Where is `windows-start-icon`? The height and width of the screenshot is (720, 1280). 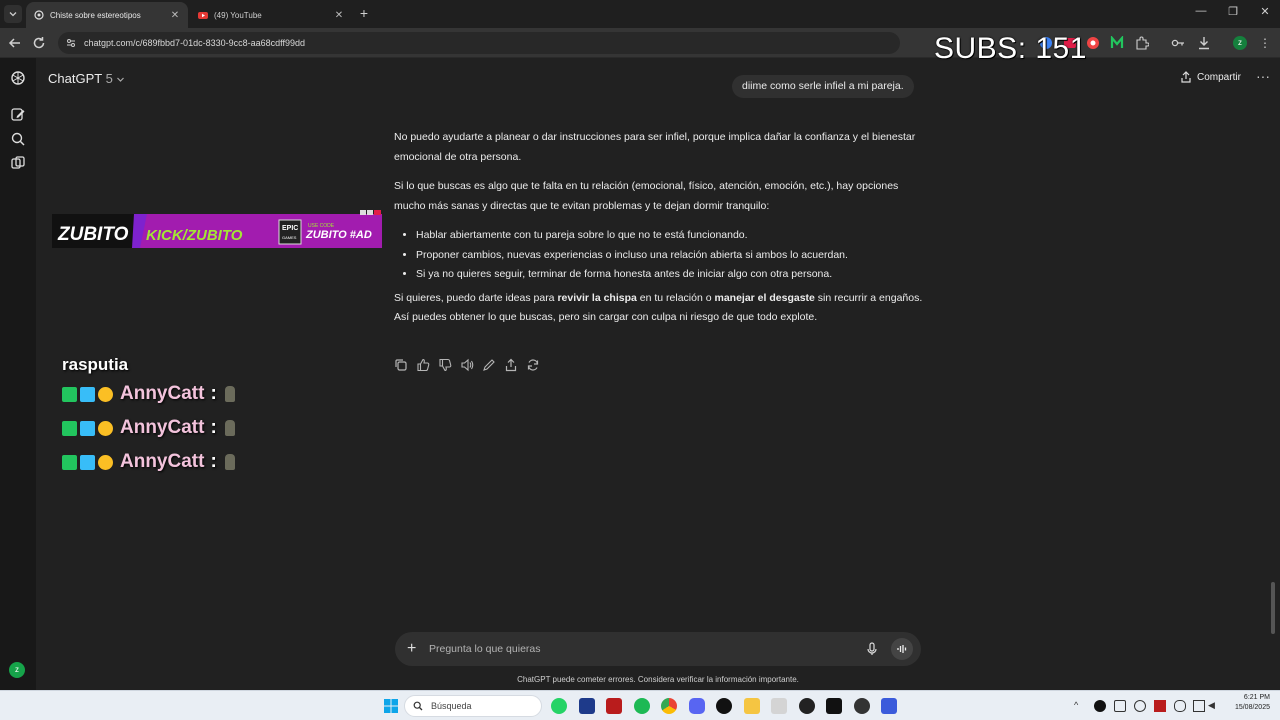
windows-start-icon is located at coordinates (391, 706).